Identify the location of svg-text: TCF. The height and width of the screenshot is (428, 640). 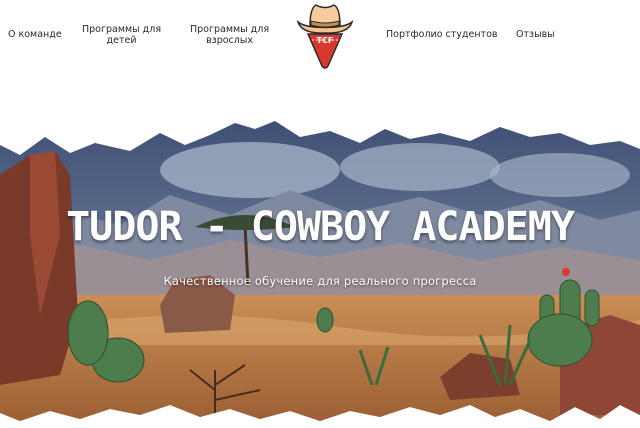
(325, 40).